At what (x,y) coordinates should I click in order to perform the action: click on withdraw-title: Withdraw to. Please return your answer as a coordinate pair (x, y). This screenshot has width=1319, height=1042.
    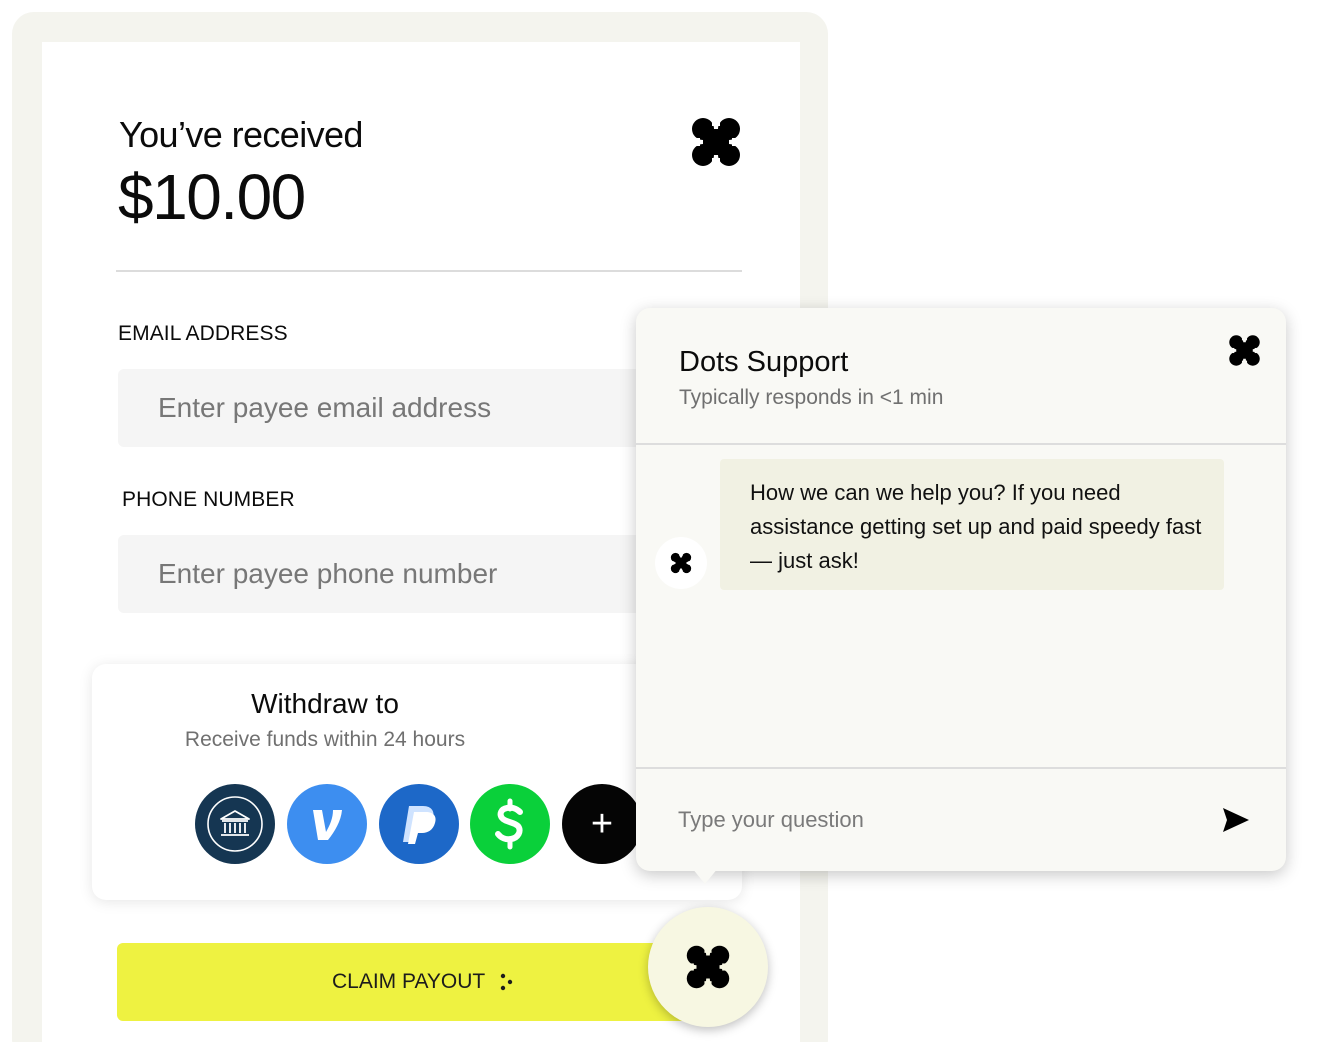
    Looking at the image, I should click on (325, 703).